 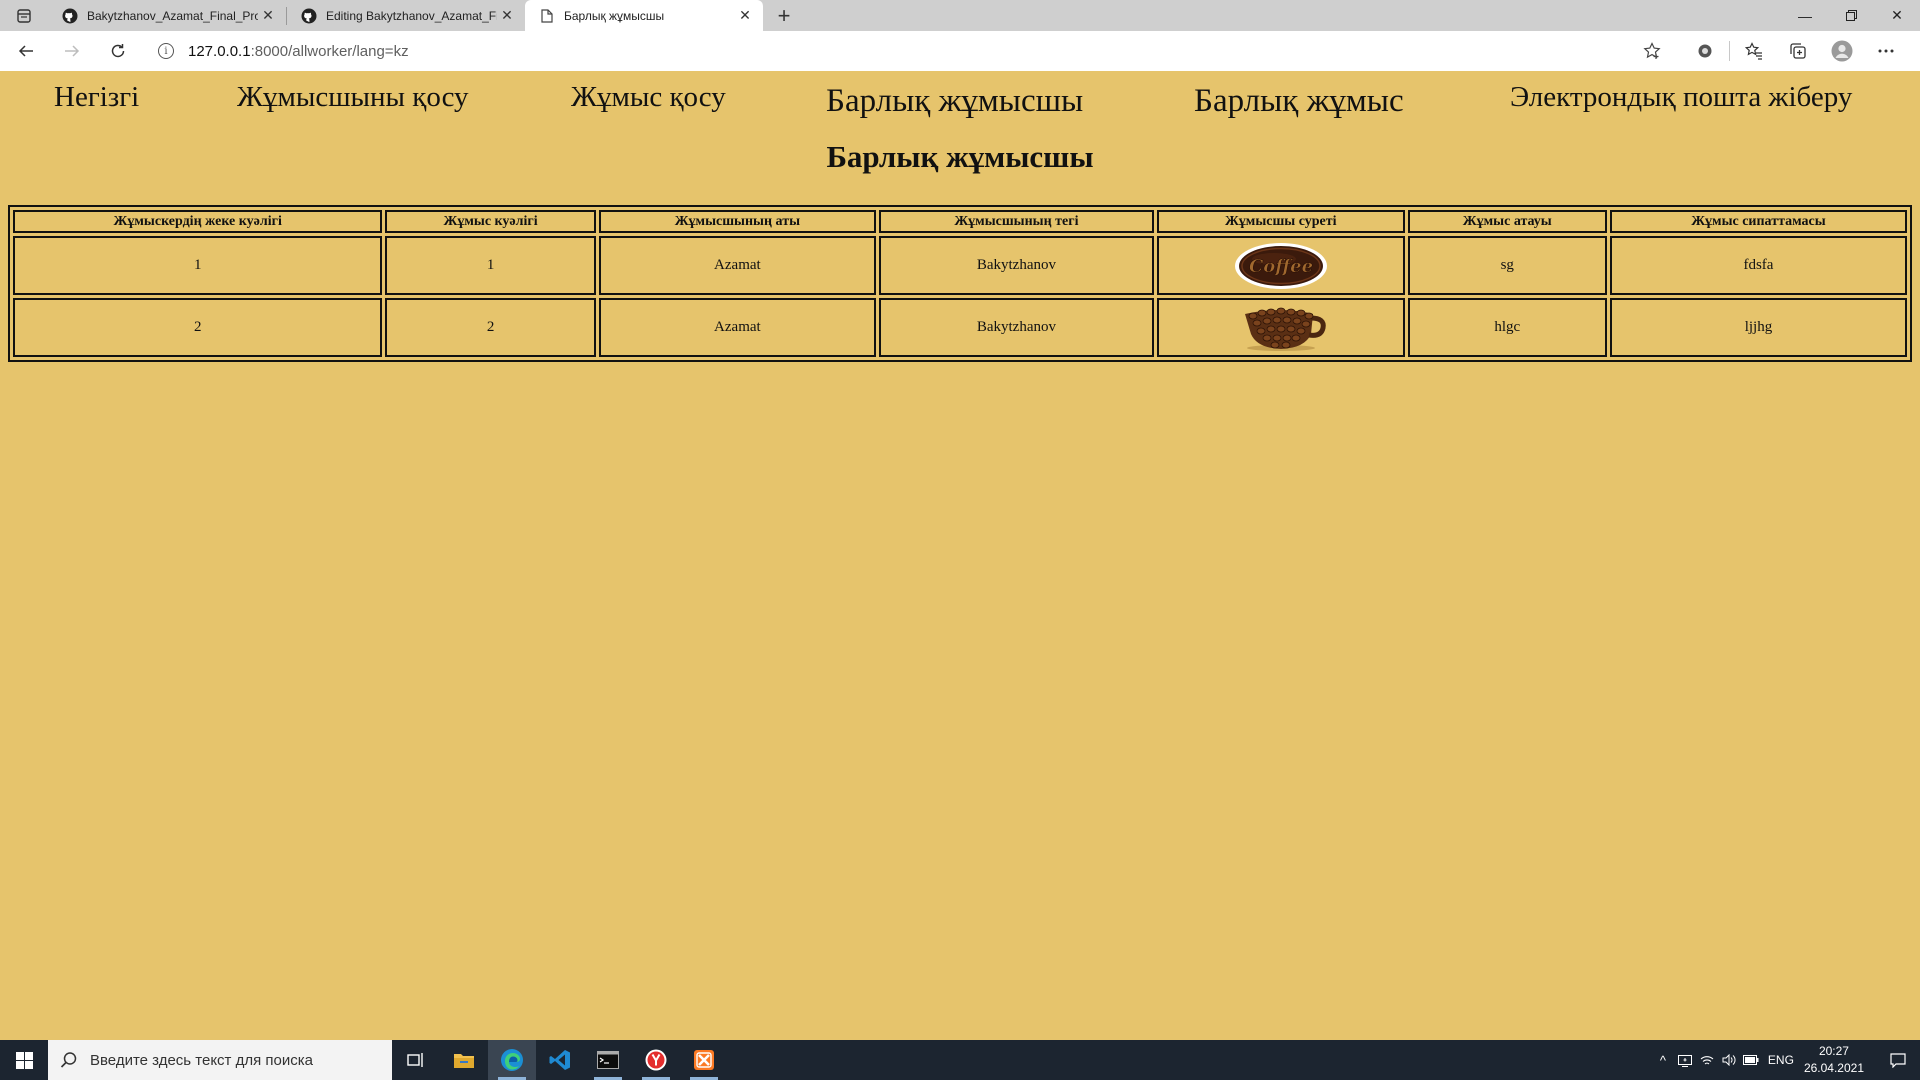 I want to click on more-icon, so click(x=1886, y=51).